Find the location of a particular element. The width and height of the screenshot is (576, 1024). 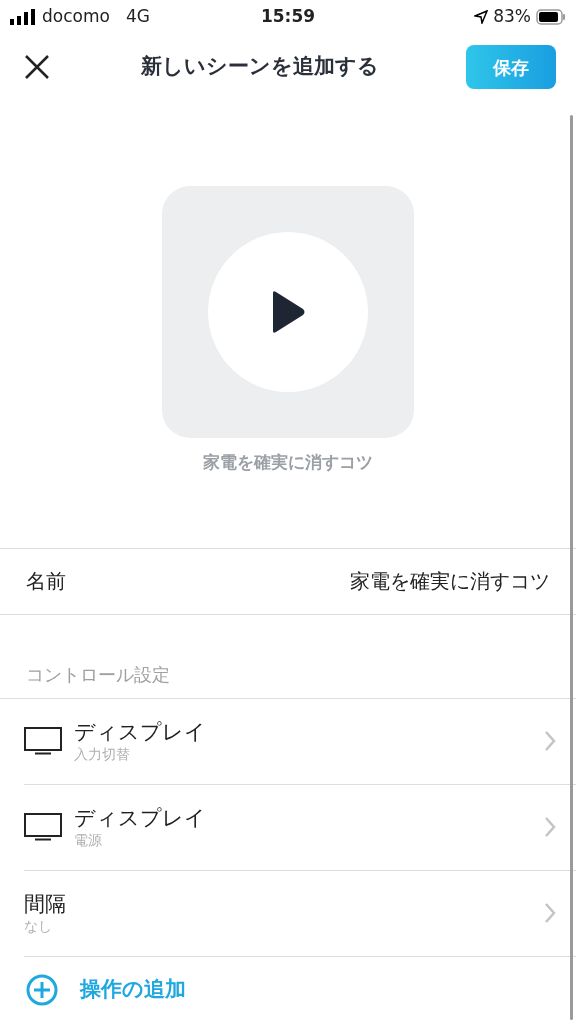

location-icon is located at coordinates (481, 17).